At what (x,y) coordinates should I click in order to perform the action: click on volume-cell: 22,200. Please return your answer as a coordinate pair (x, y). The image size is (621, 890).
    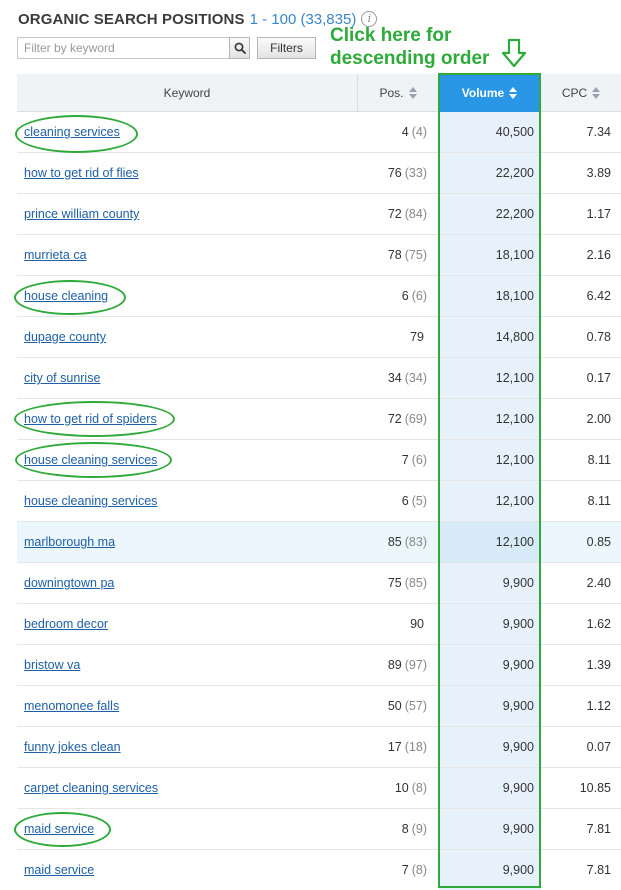
    Looking at the image, I should click on (490, 173).